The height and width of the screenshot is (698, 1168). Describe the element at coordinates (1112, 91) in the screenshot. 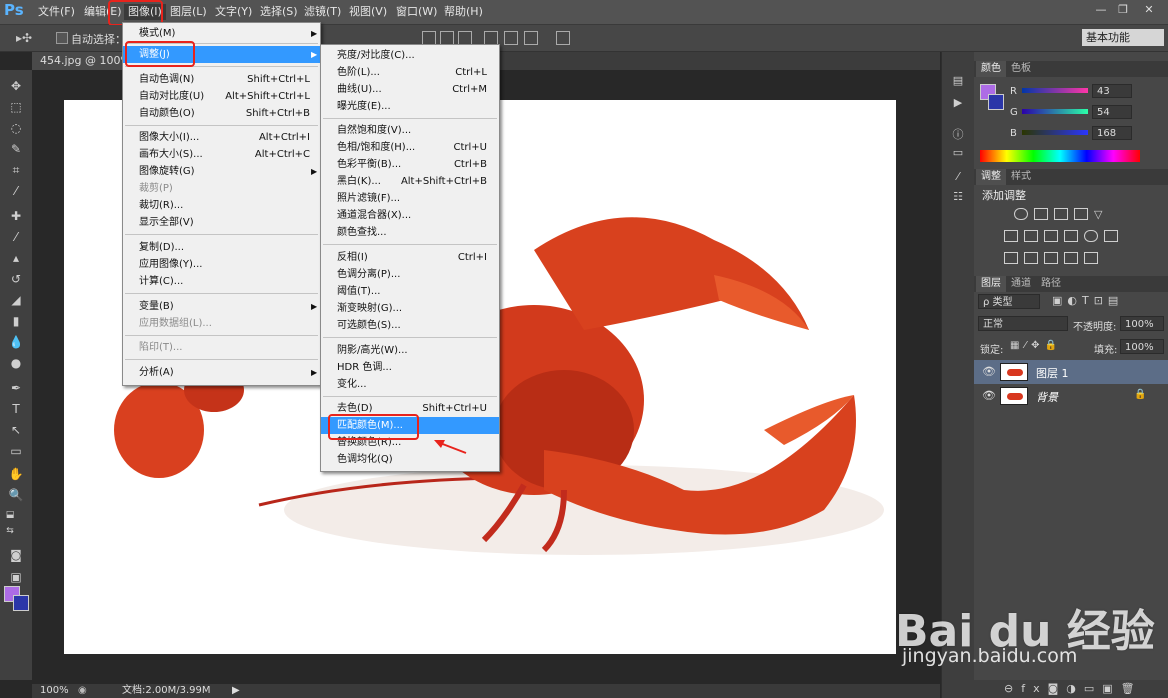

I see `r-value-input: 43` at that location.